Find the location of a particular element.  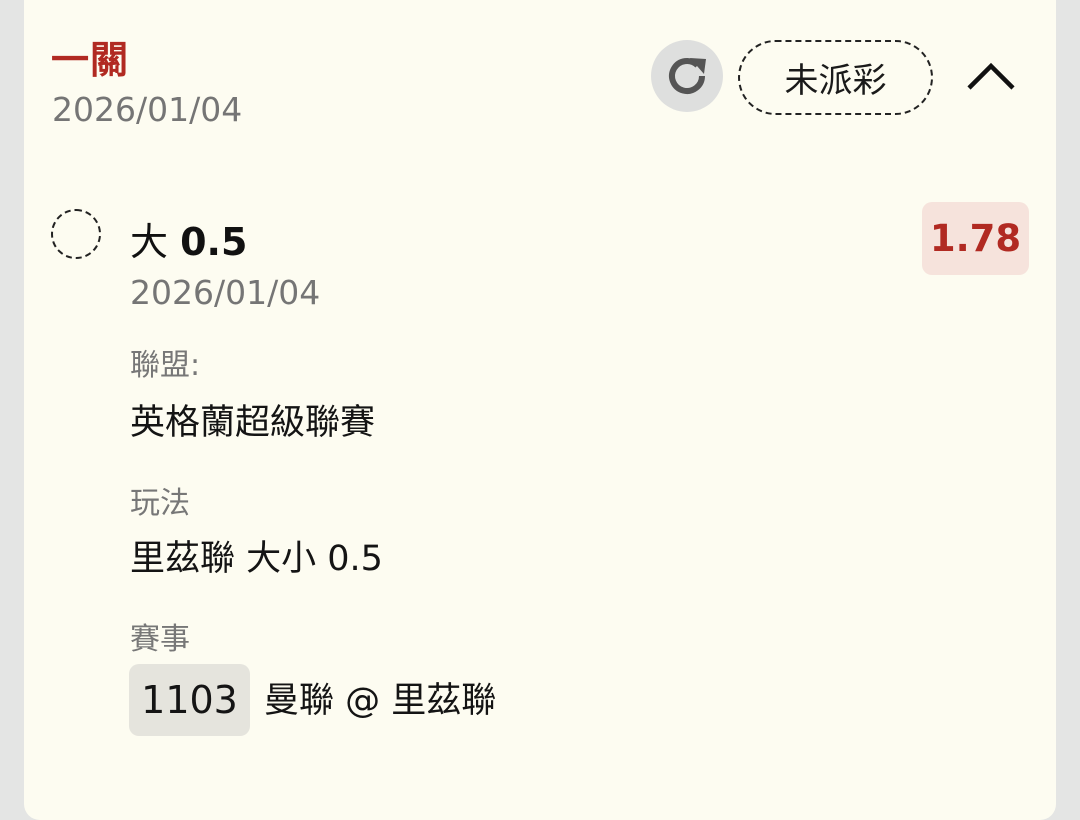

refresh-button is located at coordinates (687, 76).